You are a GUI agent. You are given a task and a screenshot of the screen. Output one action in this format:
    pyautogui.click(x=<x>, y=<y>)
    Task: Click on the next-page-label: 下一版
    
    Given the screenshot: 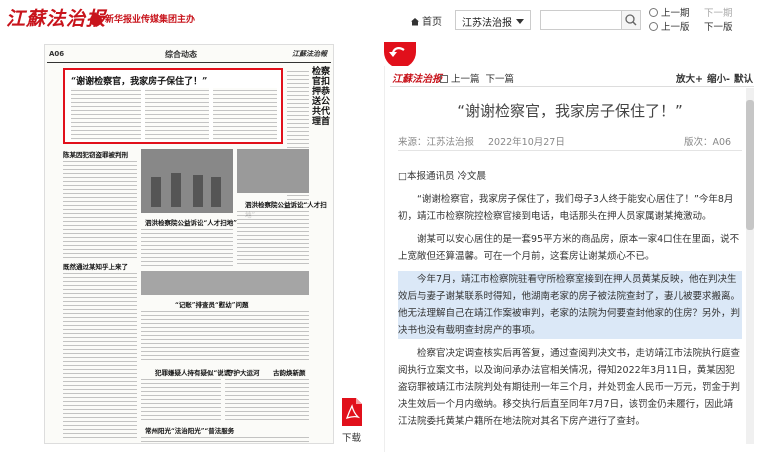 What is the action you would take?
    pyautogui.click(x=718, y=27)
    